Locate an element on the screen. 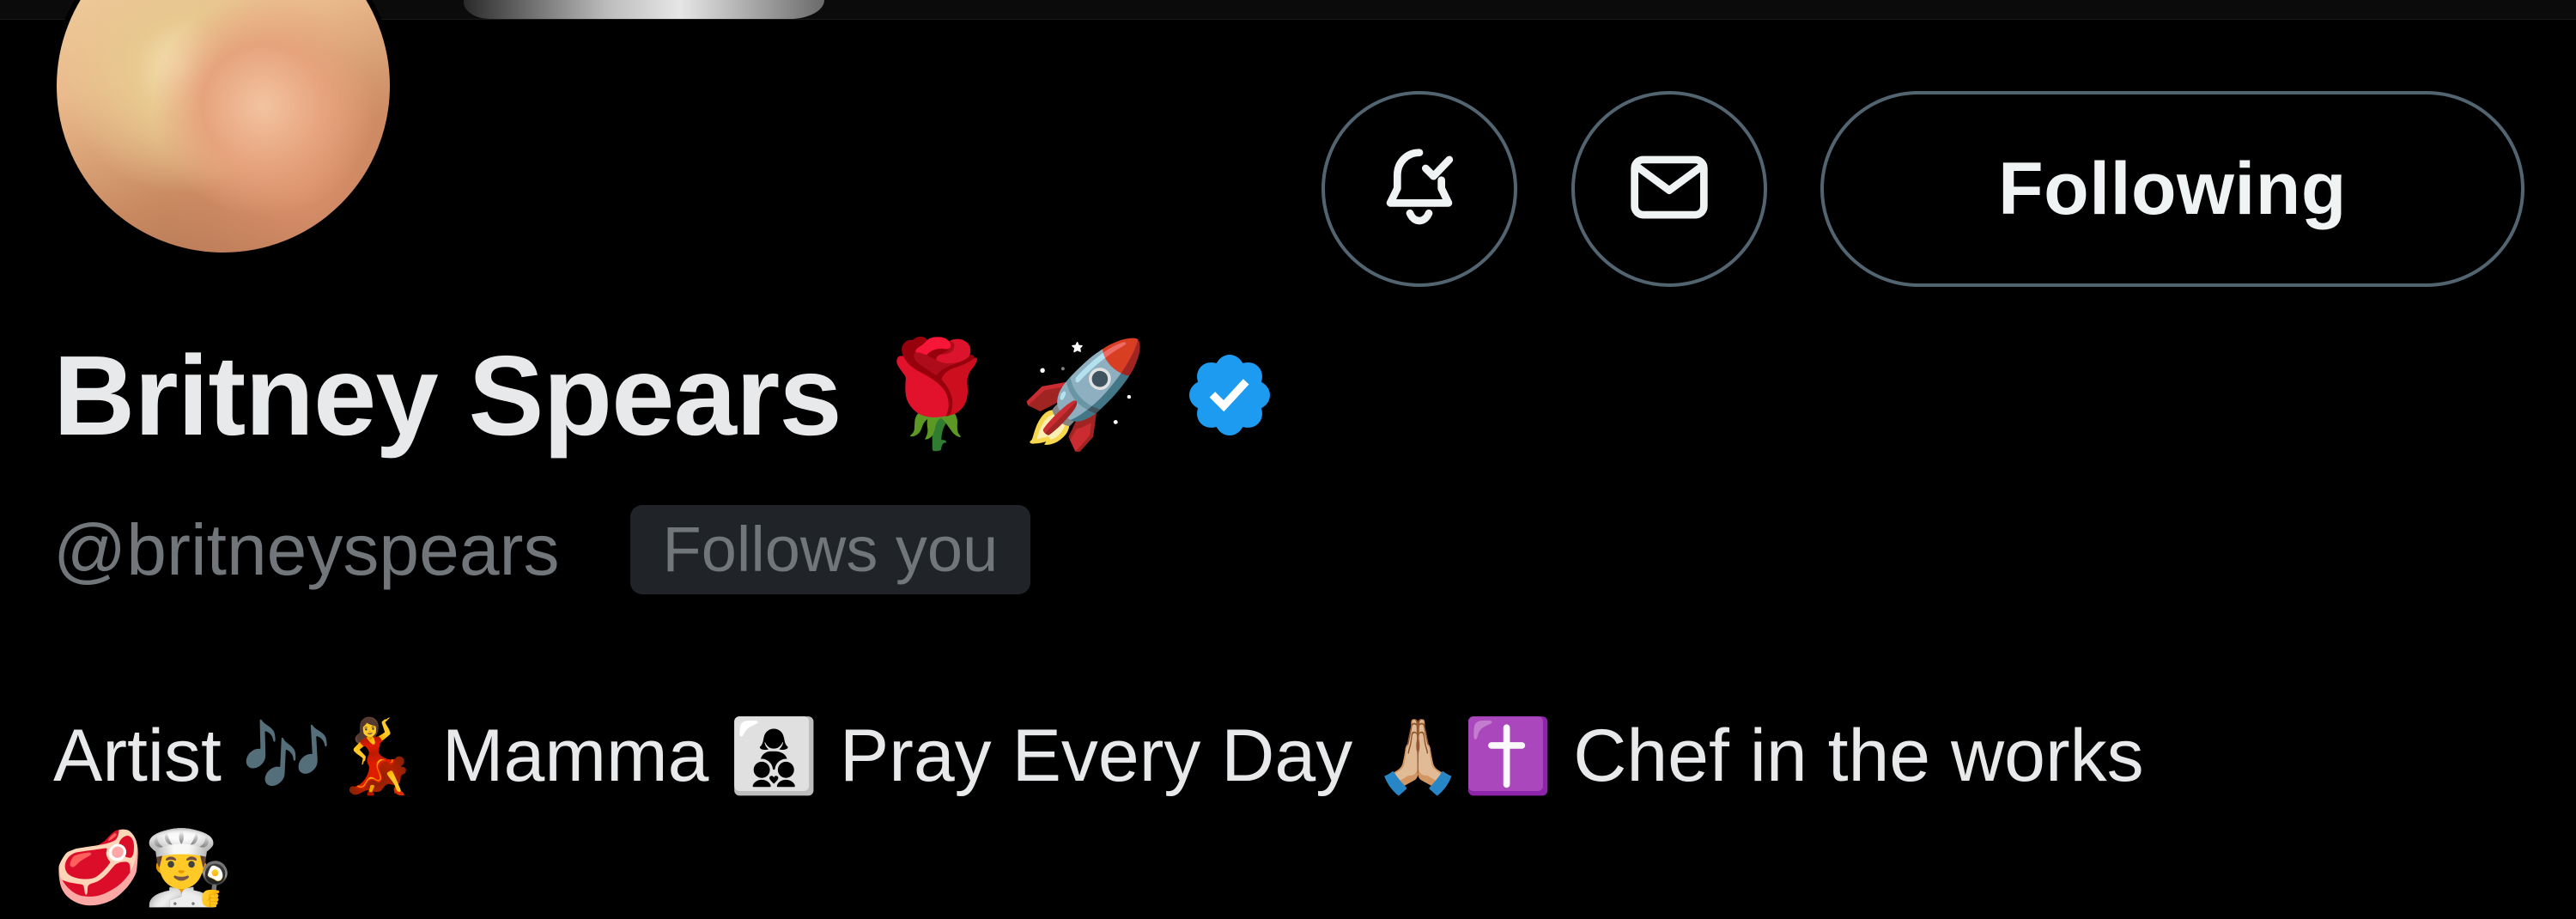  cross-emoji: ✝️ is located at coordinates (1507, 756).